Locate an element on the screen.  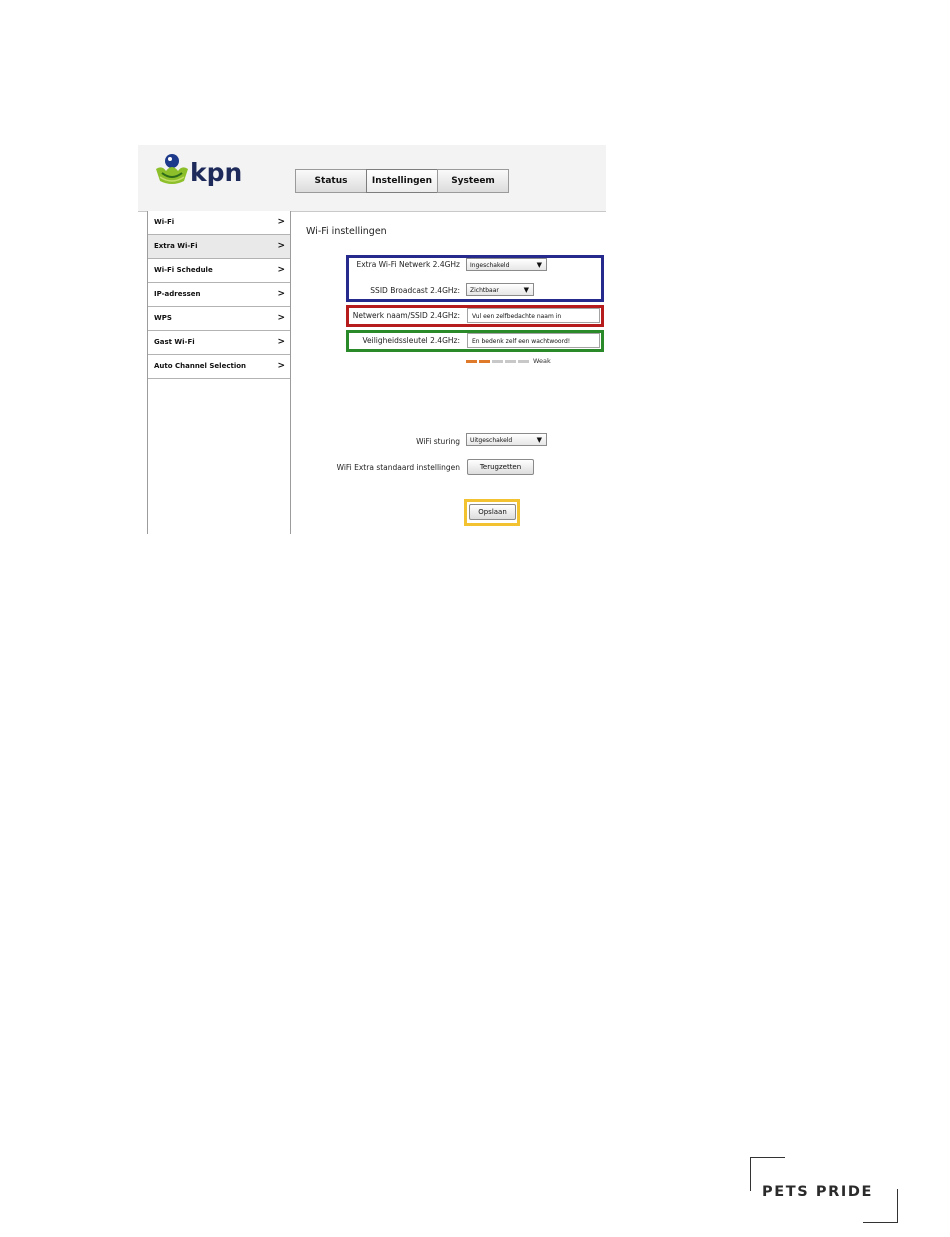
wifi-sturing-label: WiFi sturing is located at coordinates (438, 441).